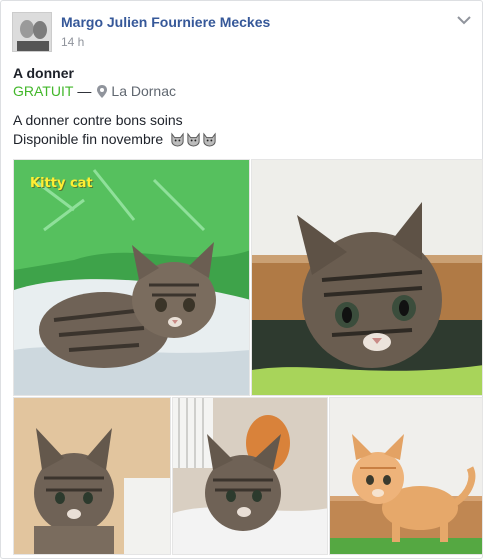 The height and width of the screenshot is (559, 483). I want to click on description-line: A donner contre bons soins, so click(98, 120).